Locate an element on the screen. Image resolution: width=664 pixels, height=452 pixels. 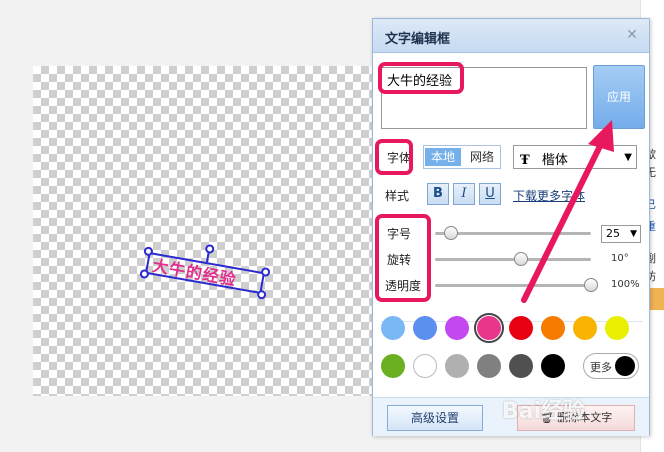
annotation-arrow is located at coordinates (567, 211).